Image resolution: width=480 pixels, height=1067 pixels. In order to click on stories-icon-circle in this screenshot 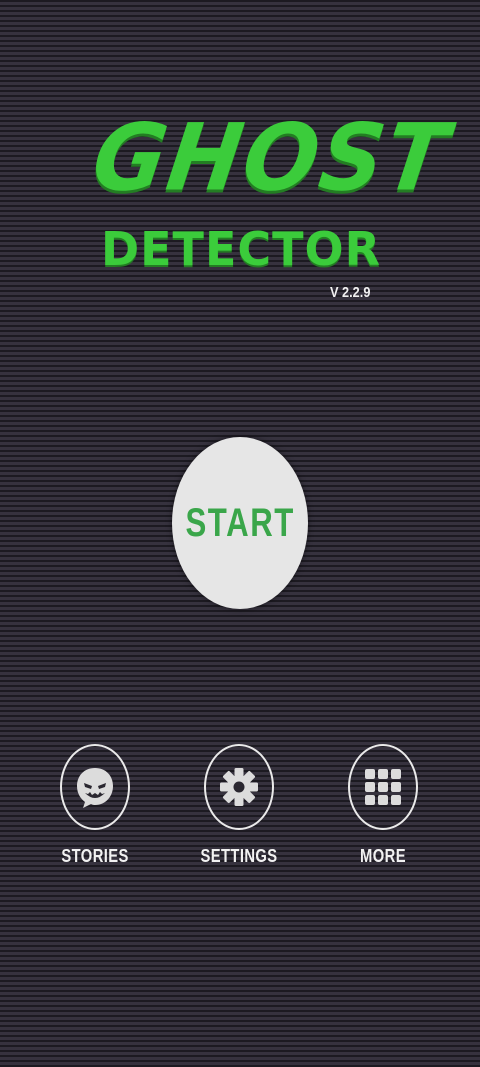, I will do `click(95, 787)`.